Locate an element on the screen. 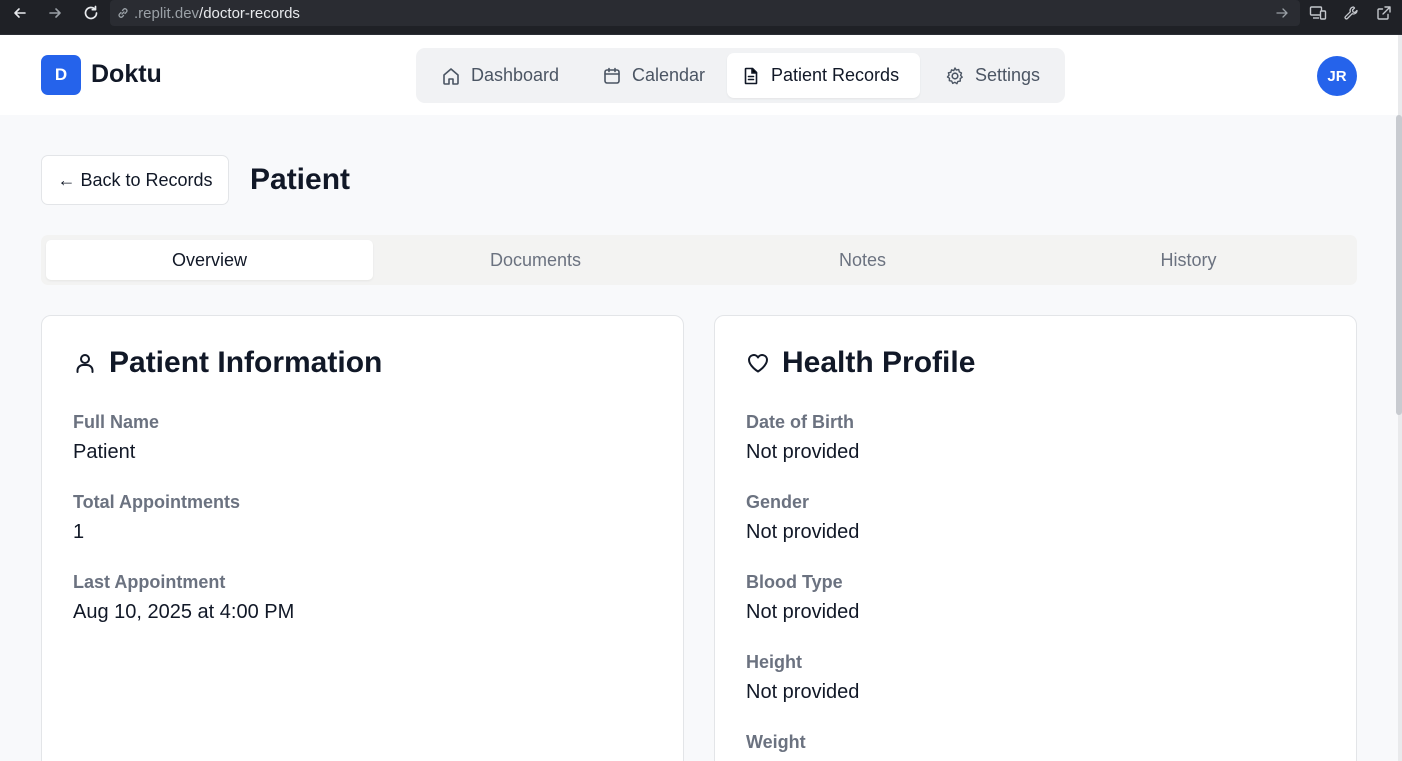 The image size is (1402, 761). nav-item-label: Settings is located at coordinates (1008, 75).